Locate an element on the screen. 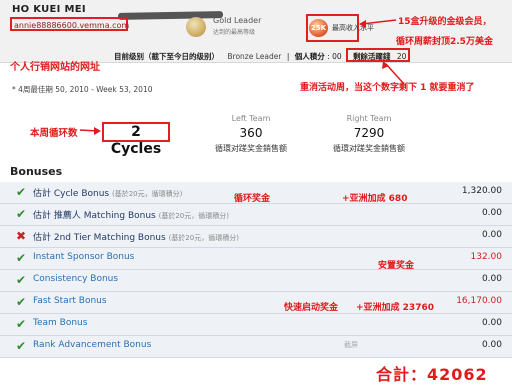 This screenshot has width=512, height=385. week-range: * 4周最佳期 50, 2010 - Week 53, 2010 is located at coordinates (82, 89).